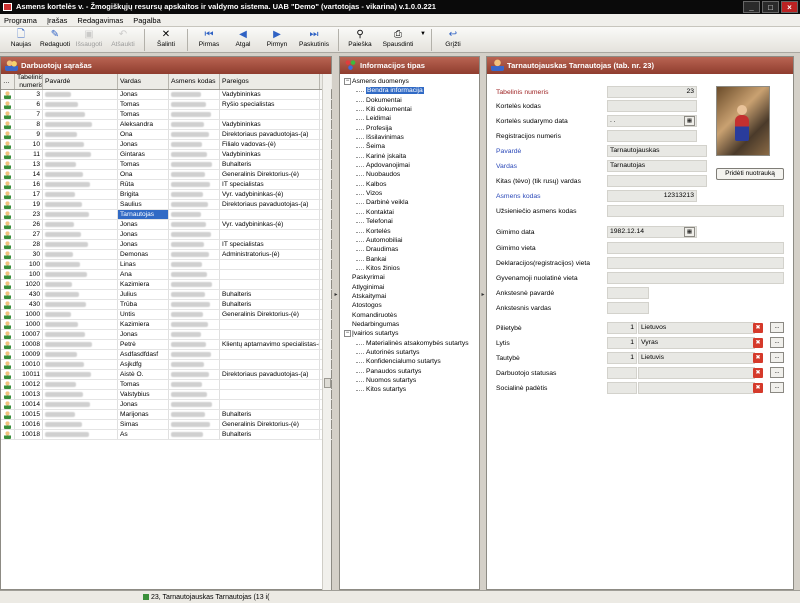 The height and width of the screenshot is (603, 800). What do you see at coordinates (751, 7) in the screenshot?
I see `minimize-icon: _` at bounding box center [751, 7].